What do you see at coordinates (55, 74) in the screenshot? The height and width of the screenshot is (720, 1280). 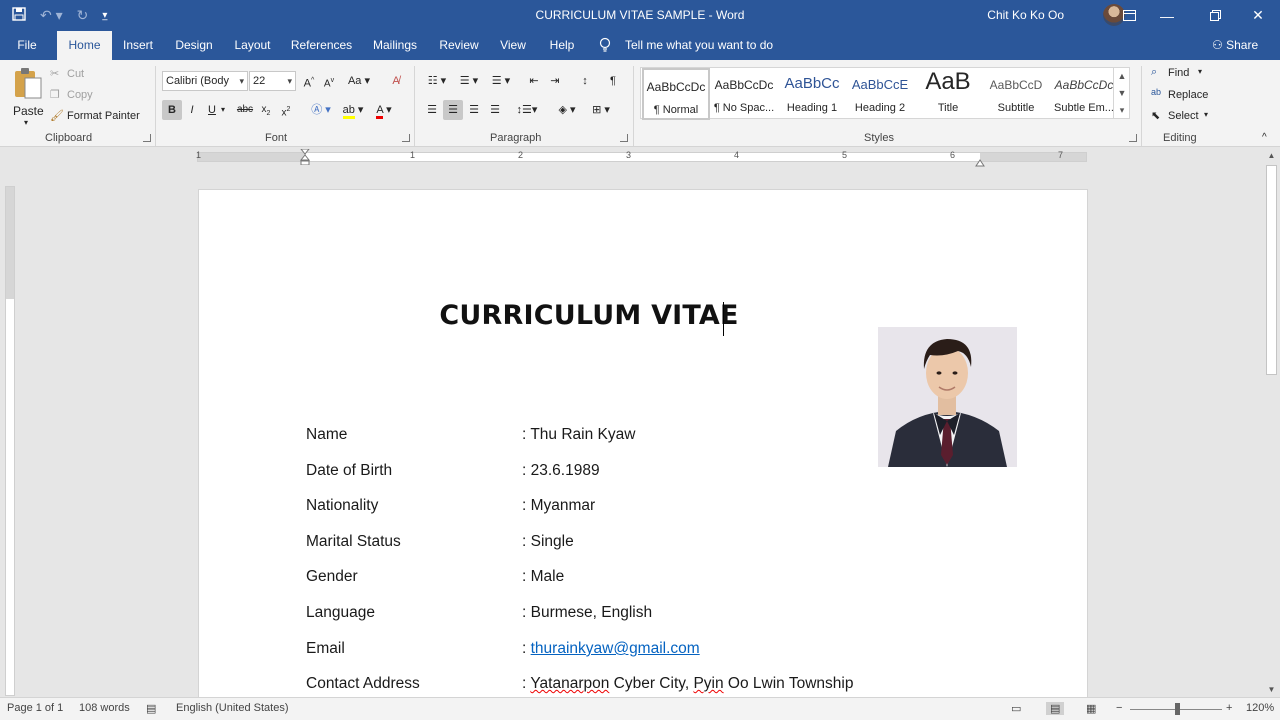 I see `scissors-icon: ✂` at bounding box center [55, 74].